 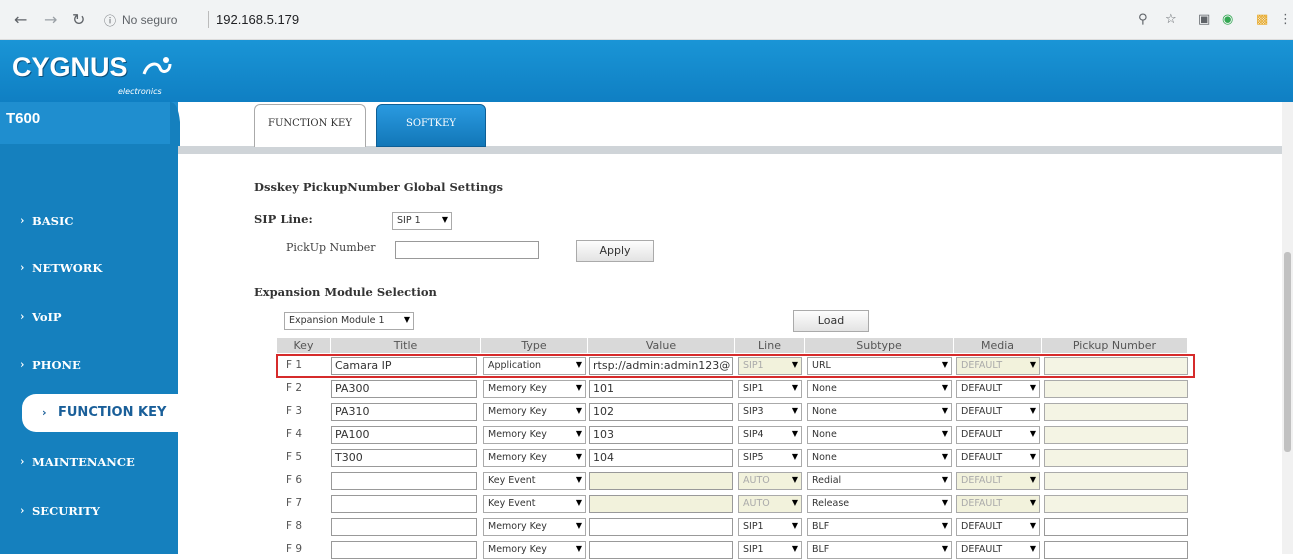 I want to click on apply-button: Apply, so click(x=615, y=251).